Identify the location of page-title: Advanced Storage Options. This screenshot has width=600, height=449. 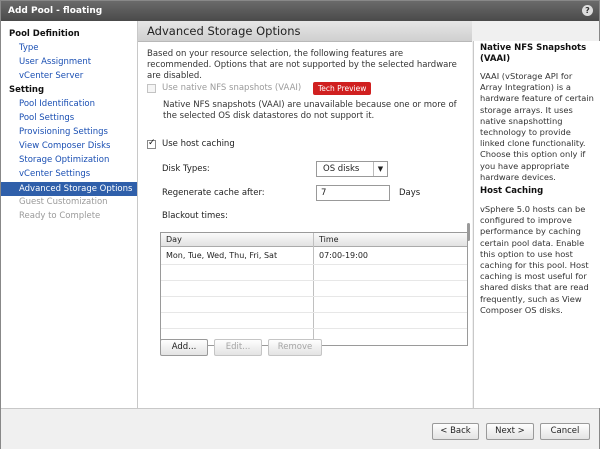
(224, 31).